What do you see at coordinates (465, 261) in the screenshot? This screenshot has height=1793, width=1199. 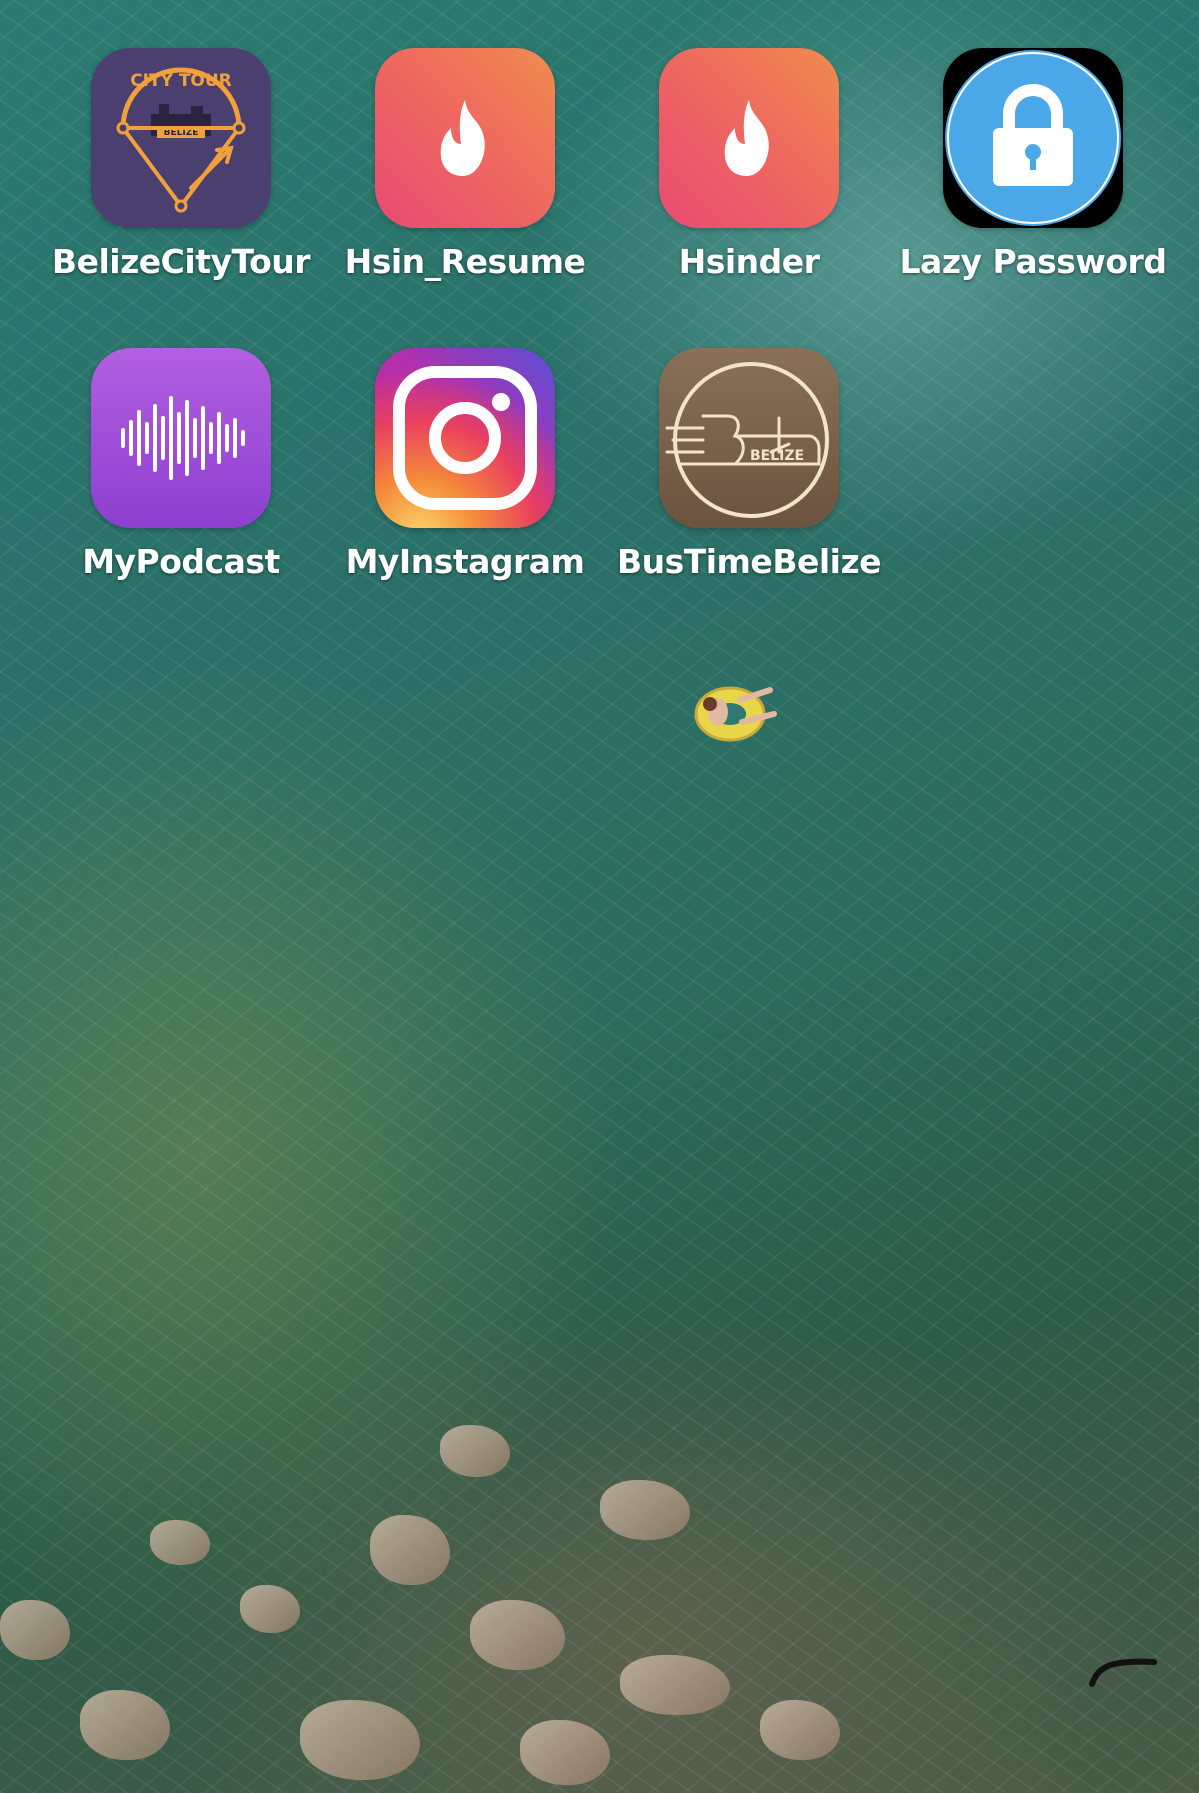 I see `app-label: Hsin_Resume` at bounding box center [465, 261].